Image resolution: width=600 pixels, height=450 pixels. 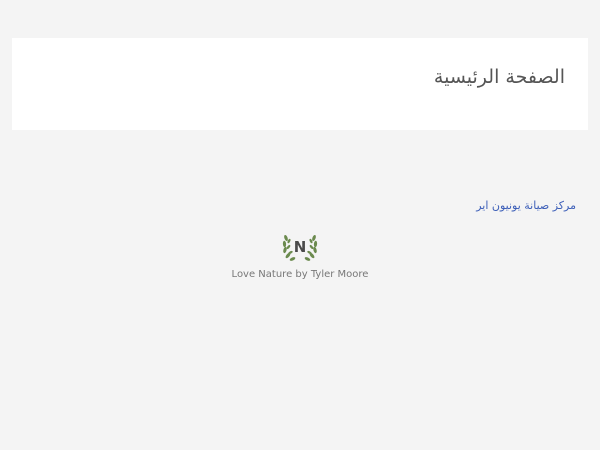 I want to click on page-title: الصفحة الرئيسية, so click(x=499, y=77).